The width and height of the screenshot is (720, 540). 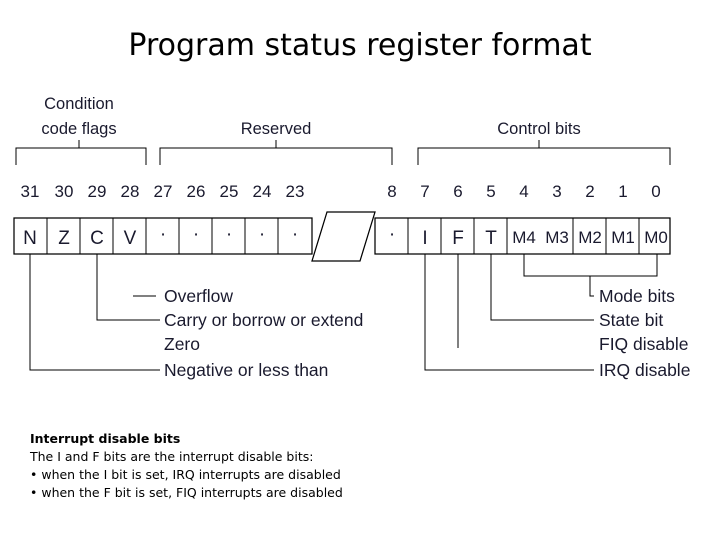 I want to click on notes-heading: Interrupt disable bits, so click(x=105, y=438).